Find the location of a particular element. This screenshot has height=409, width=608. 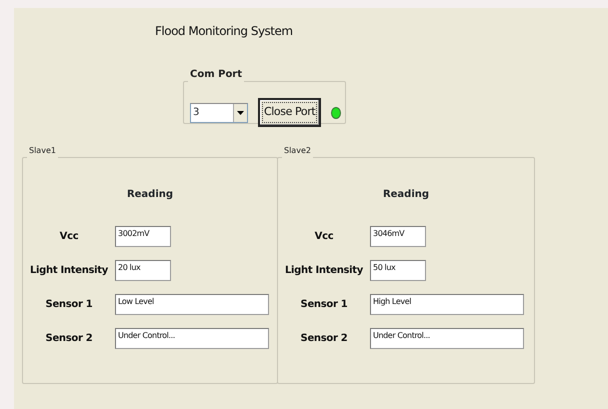

window-title: Flood Monitoring System is located at coordinates (224, 31).